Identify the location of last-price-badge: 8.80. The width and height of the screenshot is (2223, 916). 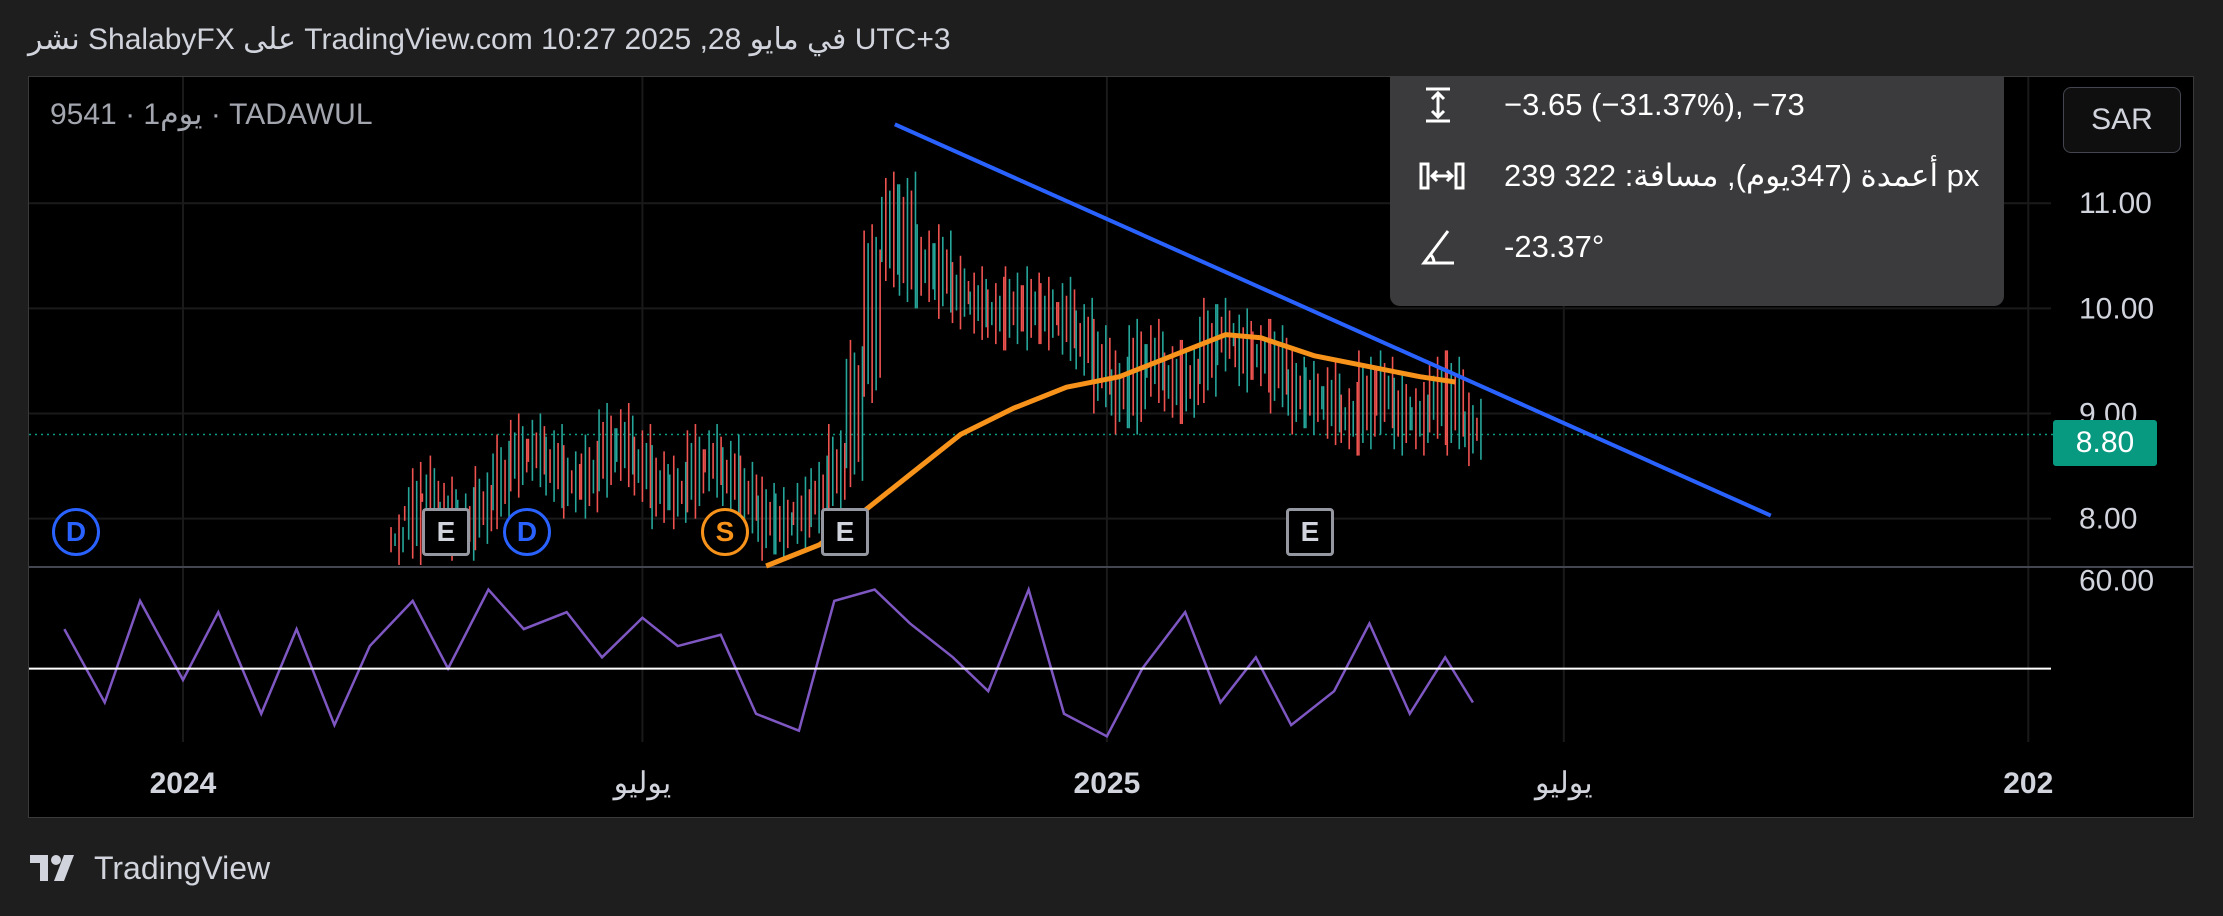
(2105, 443).